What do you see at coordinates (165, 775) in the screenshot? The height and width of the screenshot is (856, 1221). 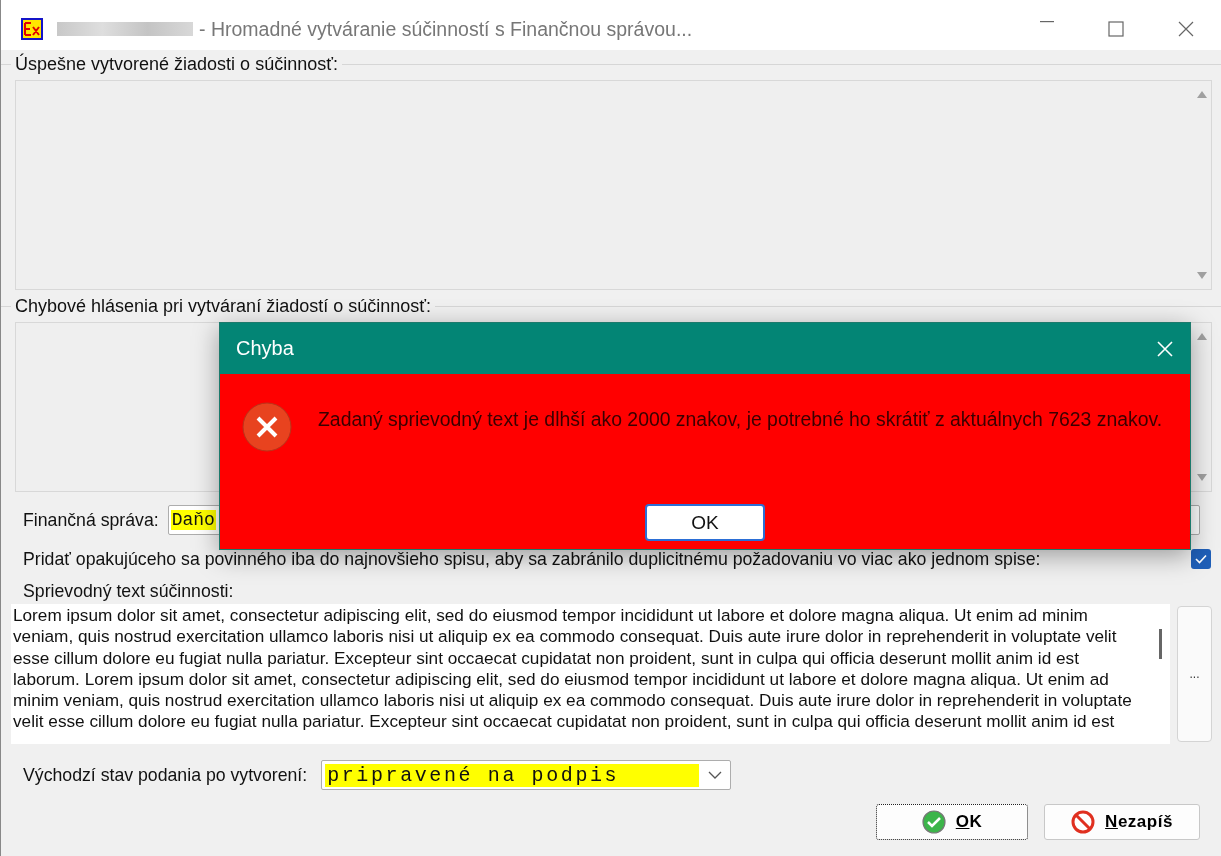 I see `initial-state-label: Východzí stav podania po vytvorení:` at bounding box center [165, 775].